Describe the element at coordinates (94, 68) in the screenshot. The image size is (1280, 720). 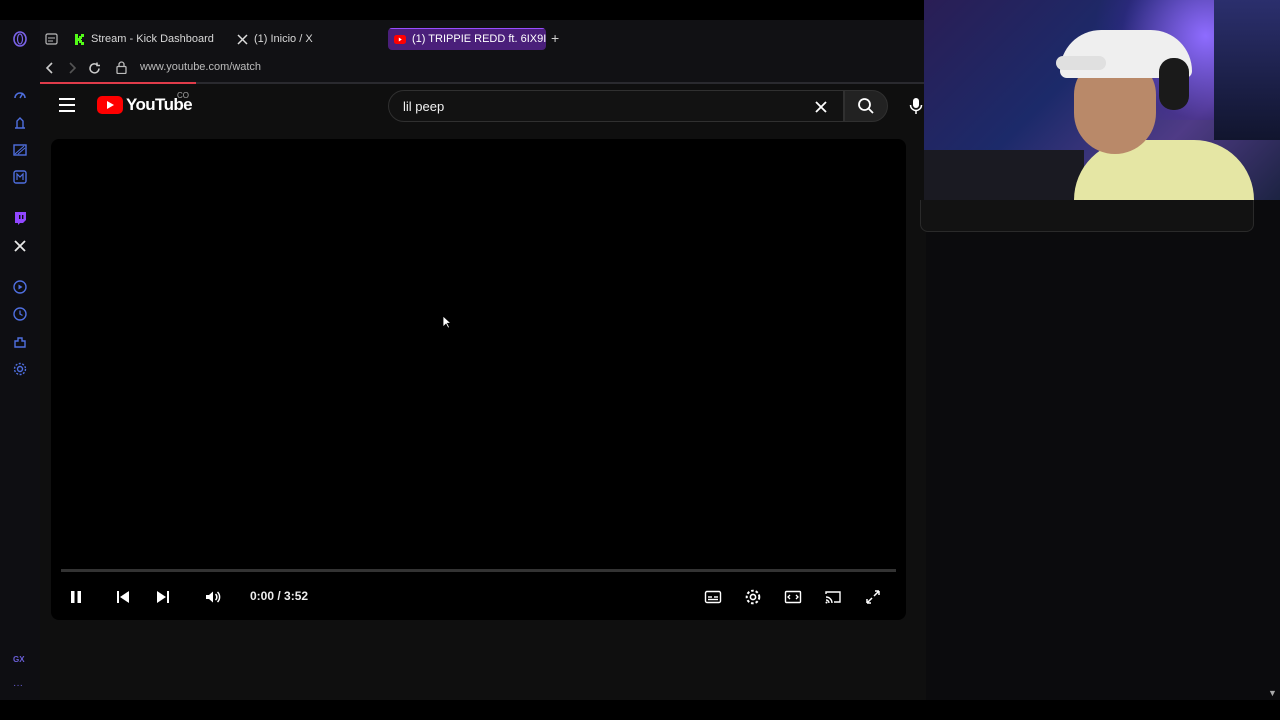
I see `reload-button` at that location.